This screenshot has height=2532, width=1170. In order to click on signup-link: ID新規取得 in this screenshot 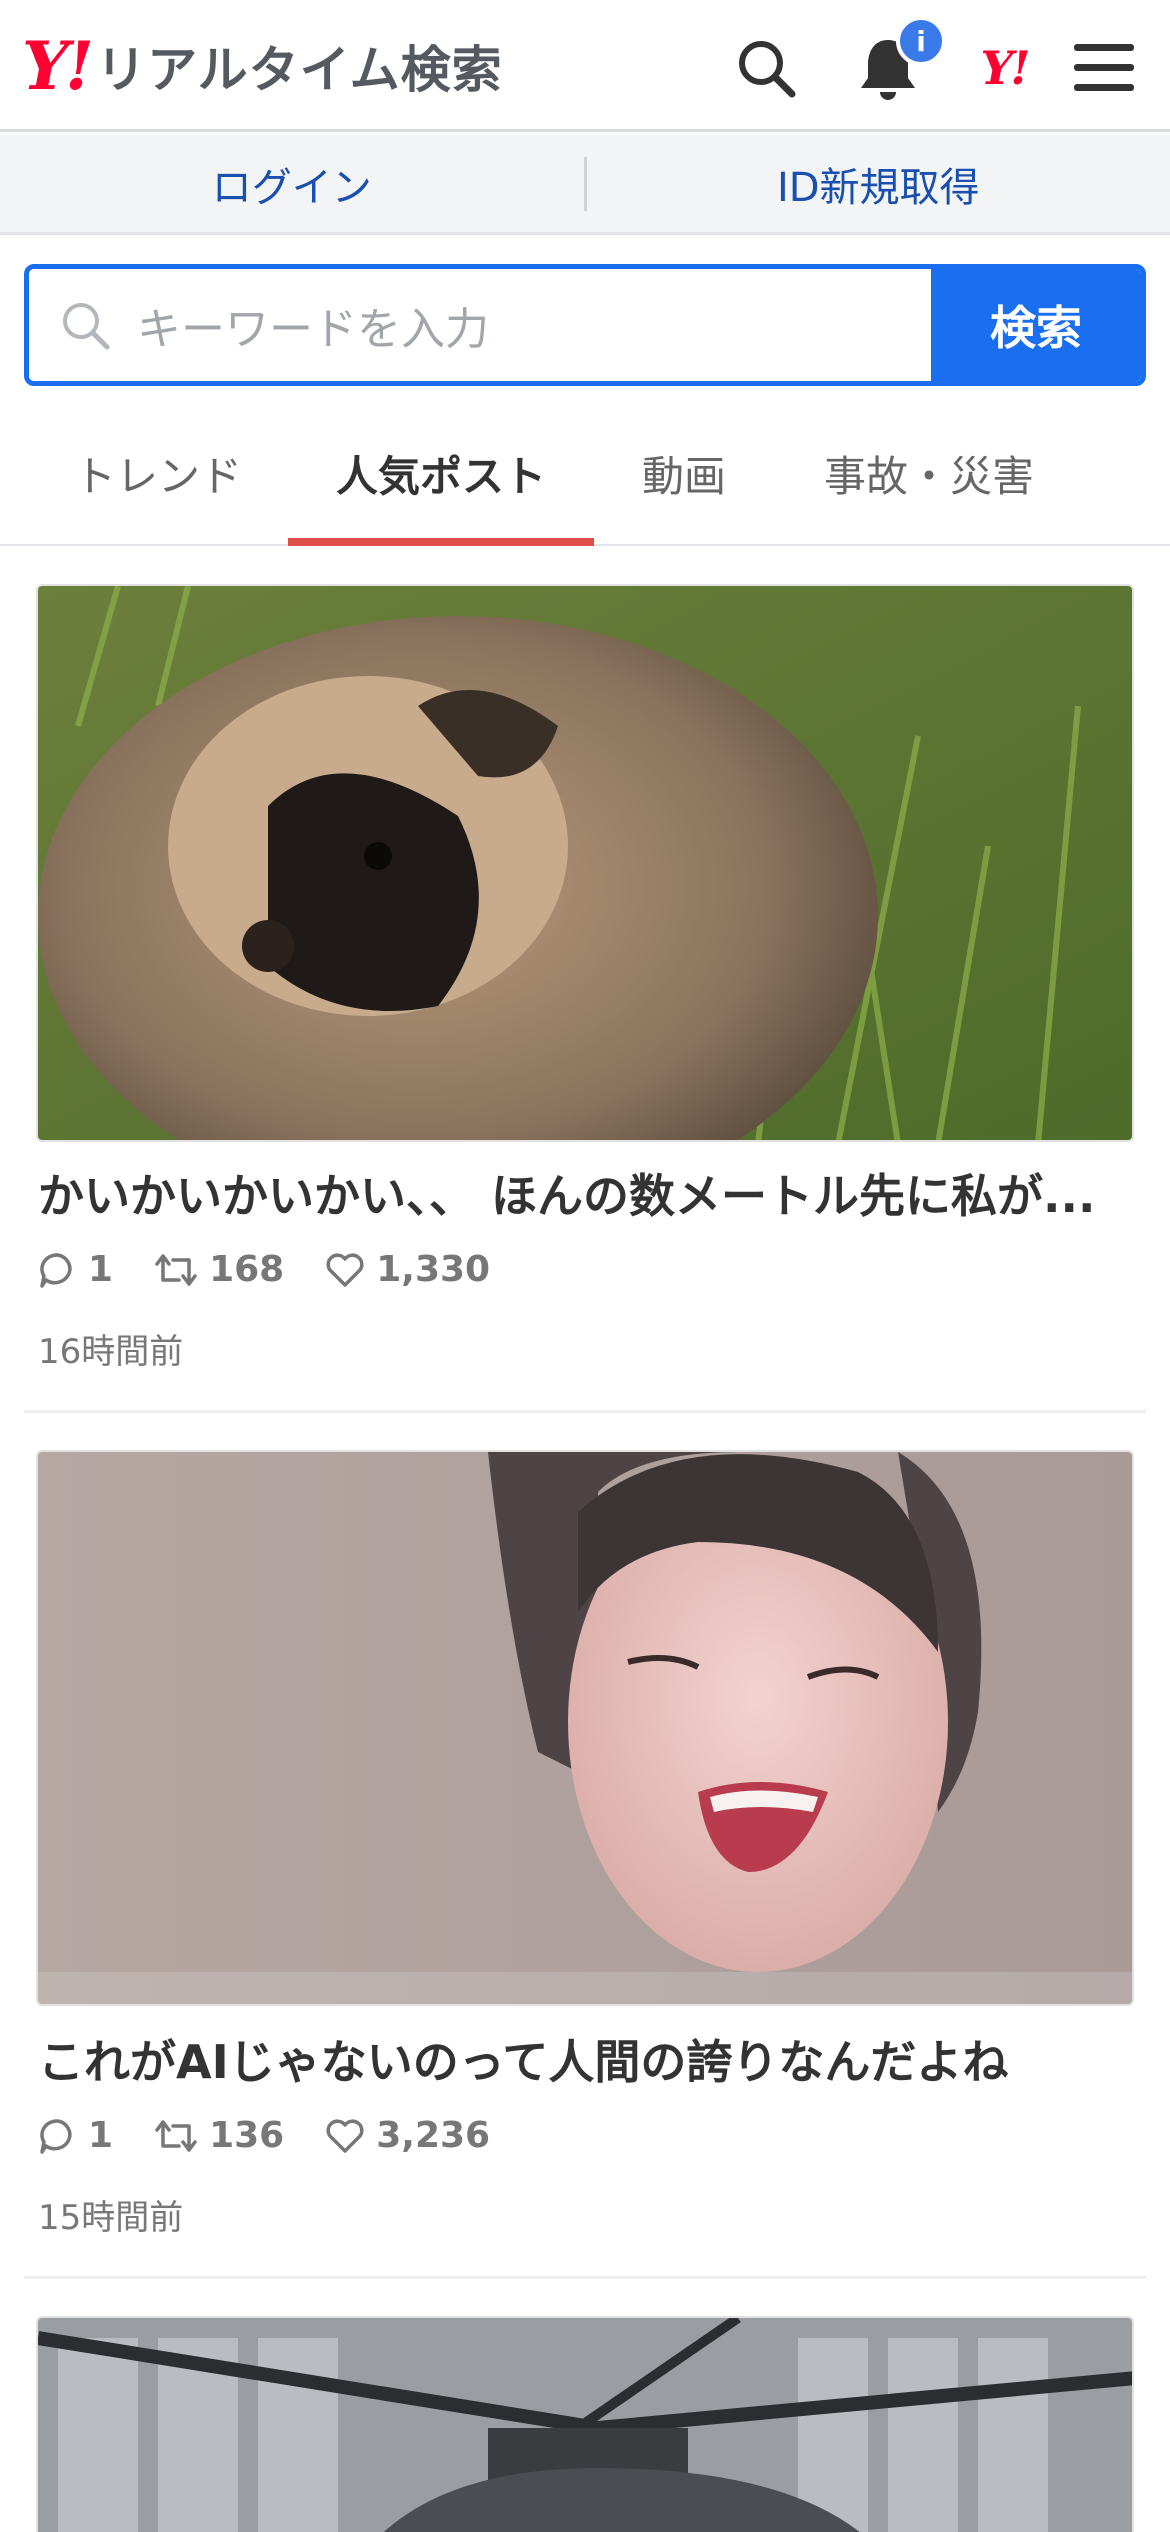, I will do `click(878, 183)`.